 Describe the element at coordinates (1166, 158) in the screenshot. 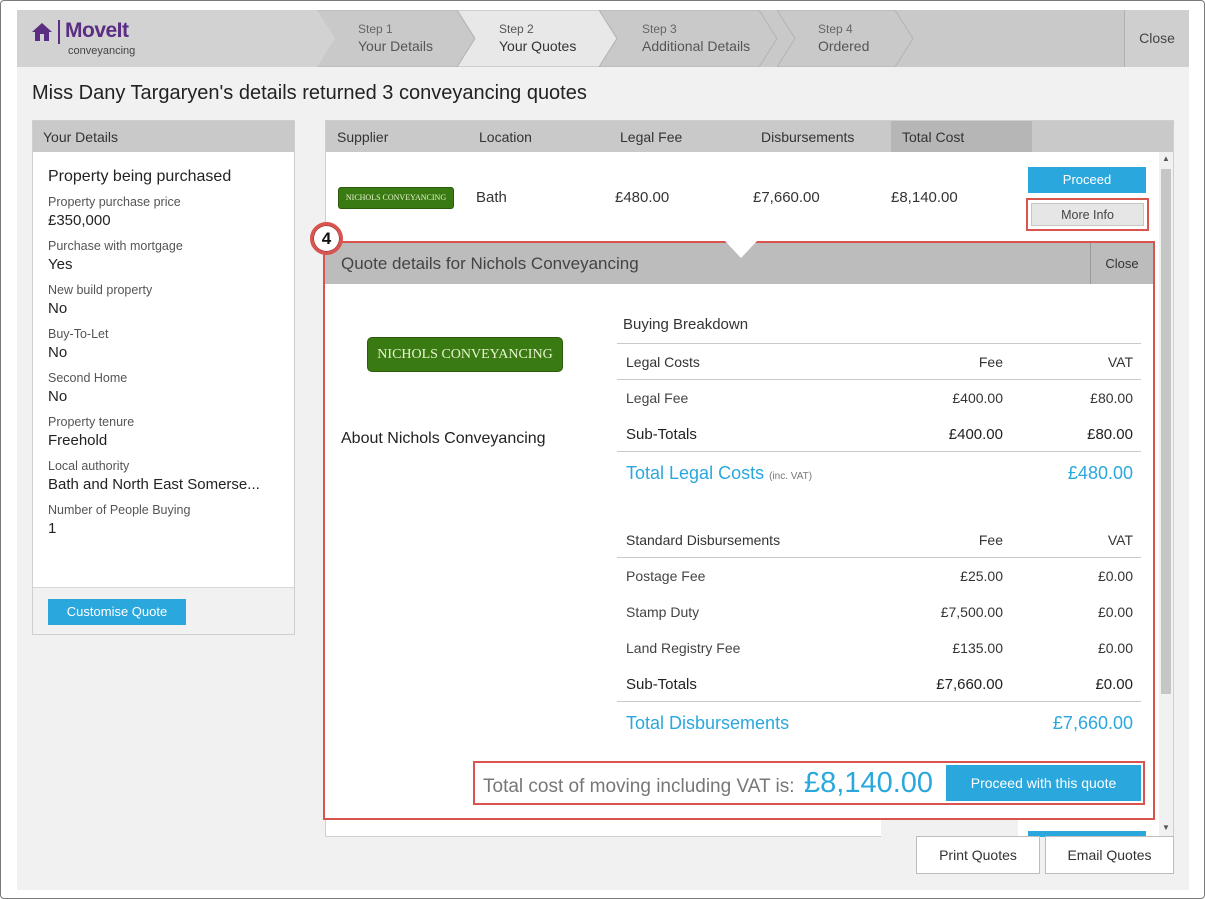

I see `scroll-up-icon: ▲` at that location.